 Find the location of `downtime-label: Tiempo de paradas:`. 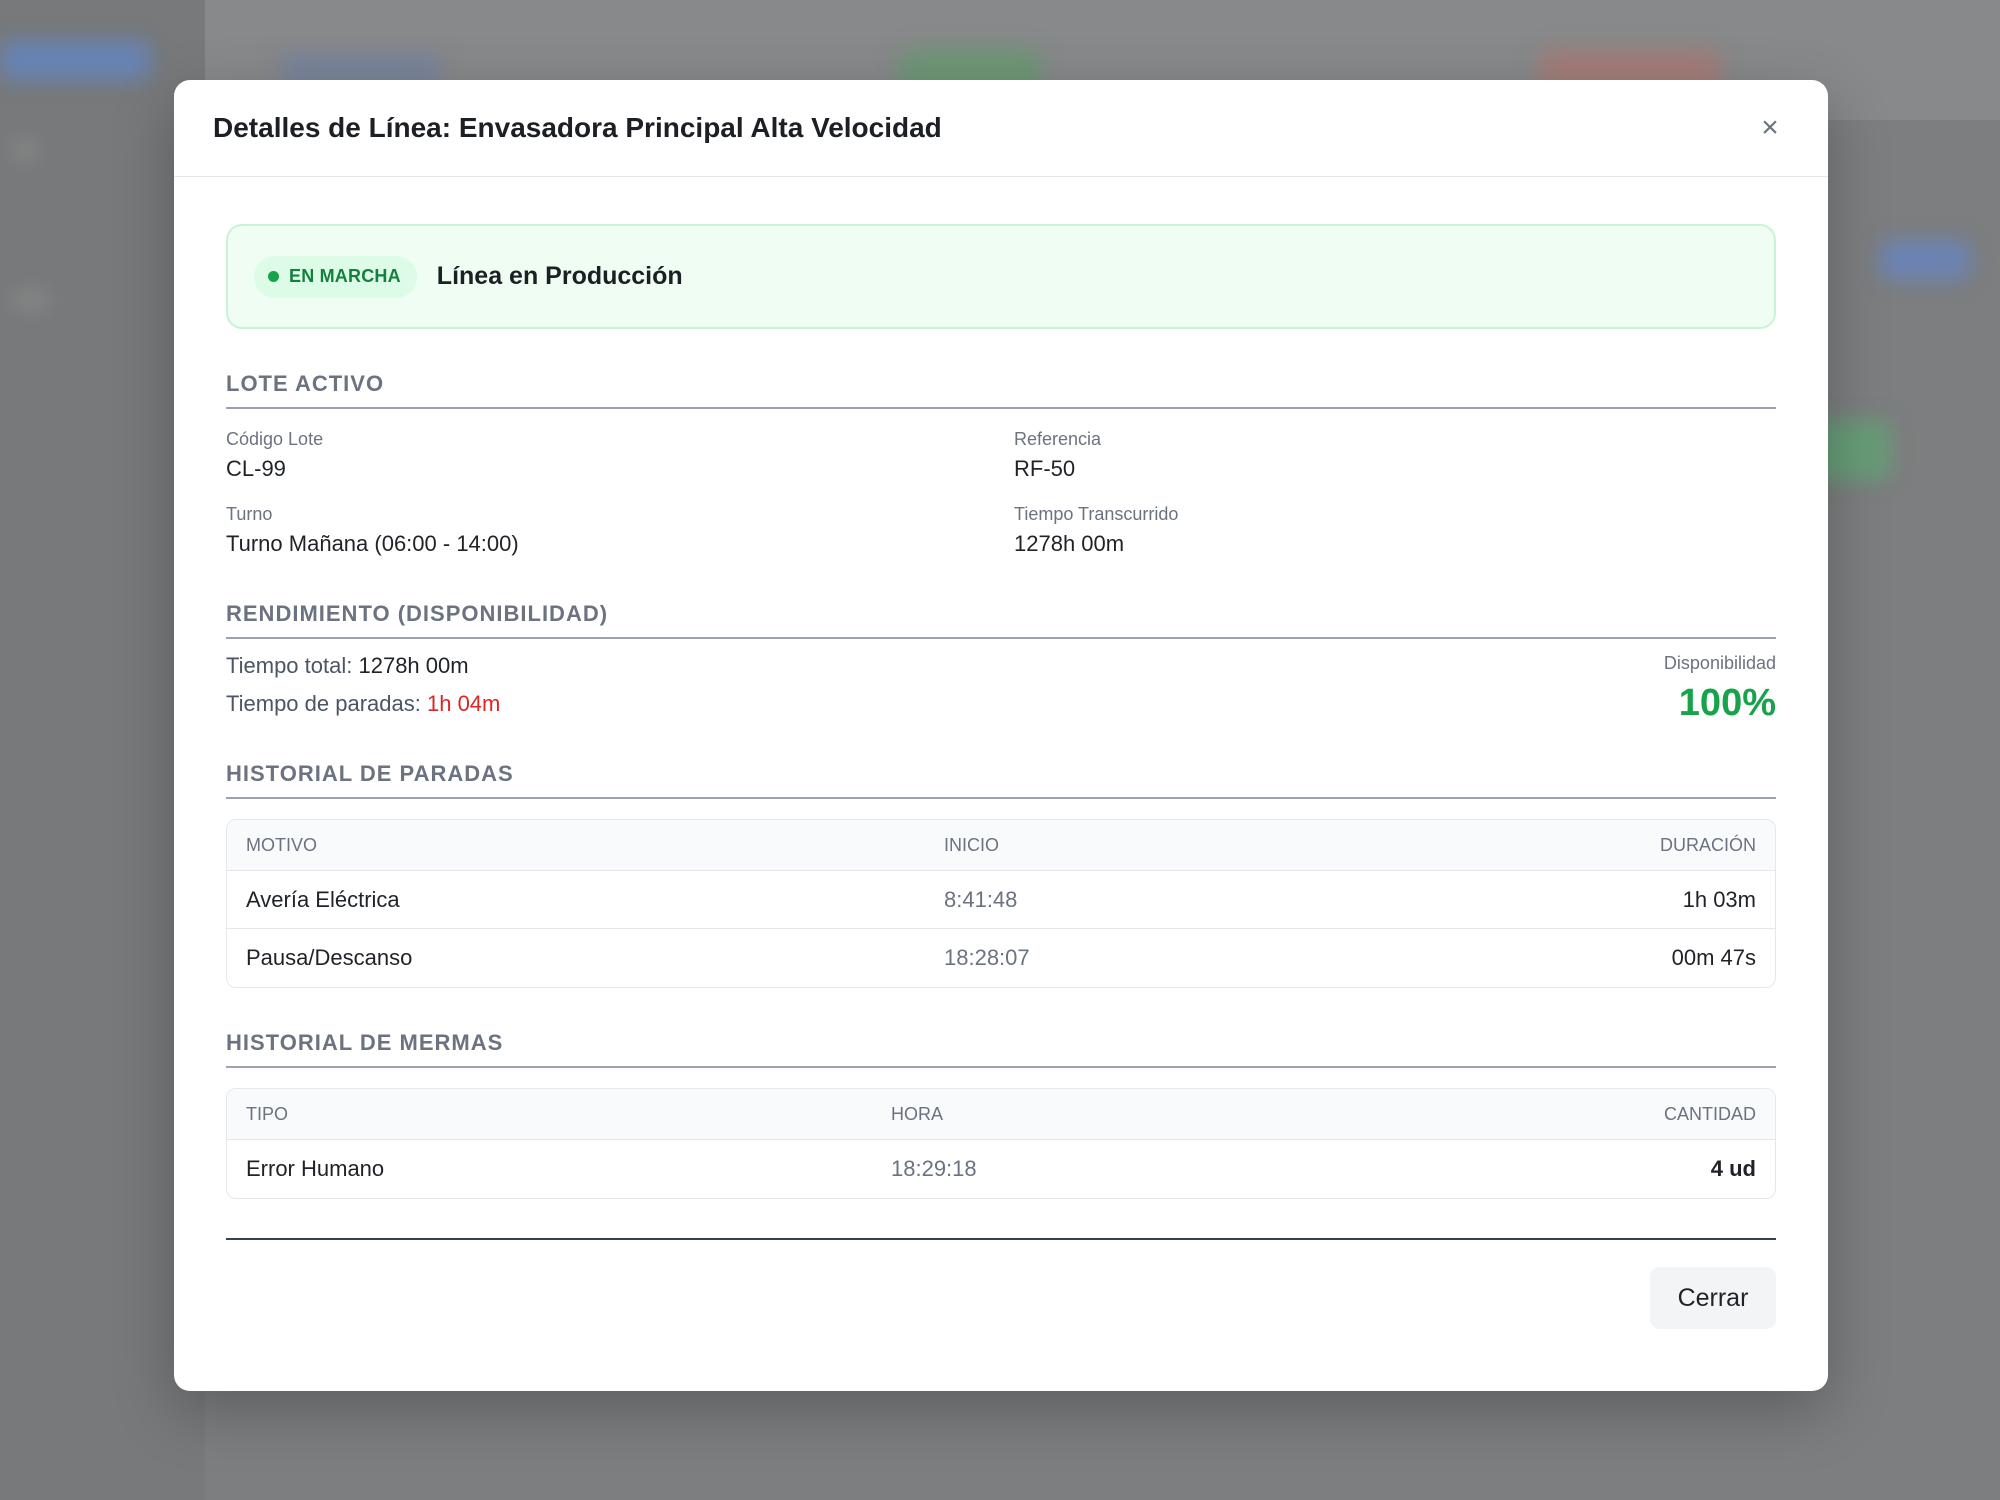

downtime-label: Tiempo de paradas: is located at coordinates (323, 703).